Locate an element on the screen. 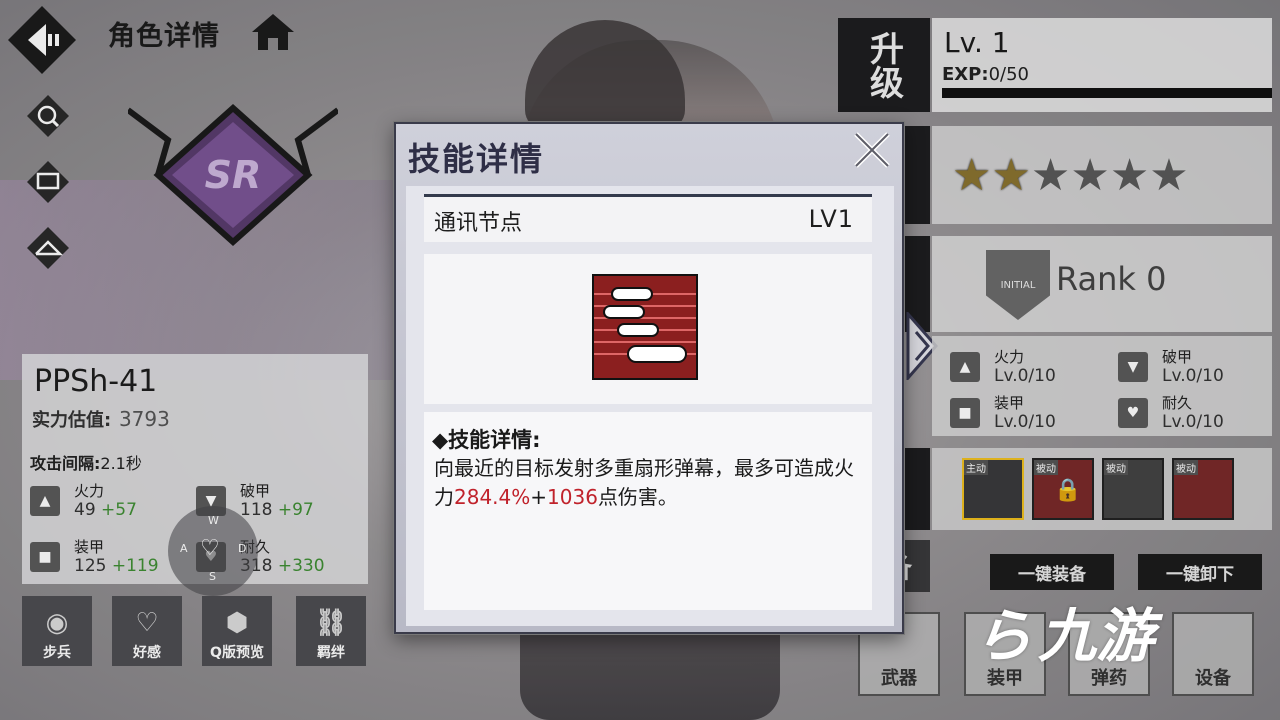 This screenshot has height=720, width=1280. skill-icon-area is located at coordinates (648, 329).